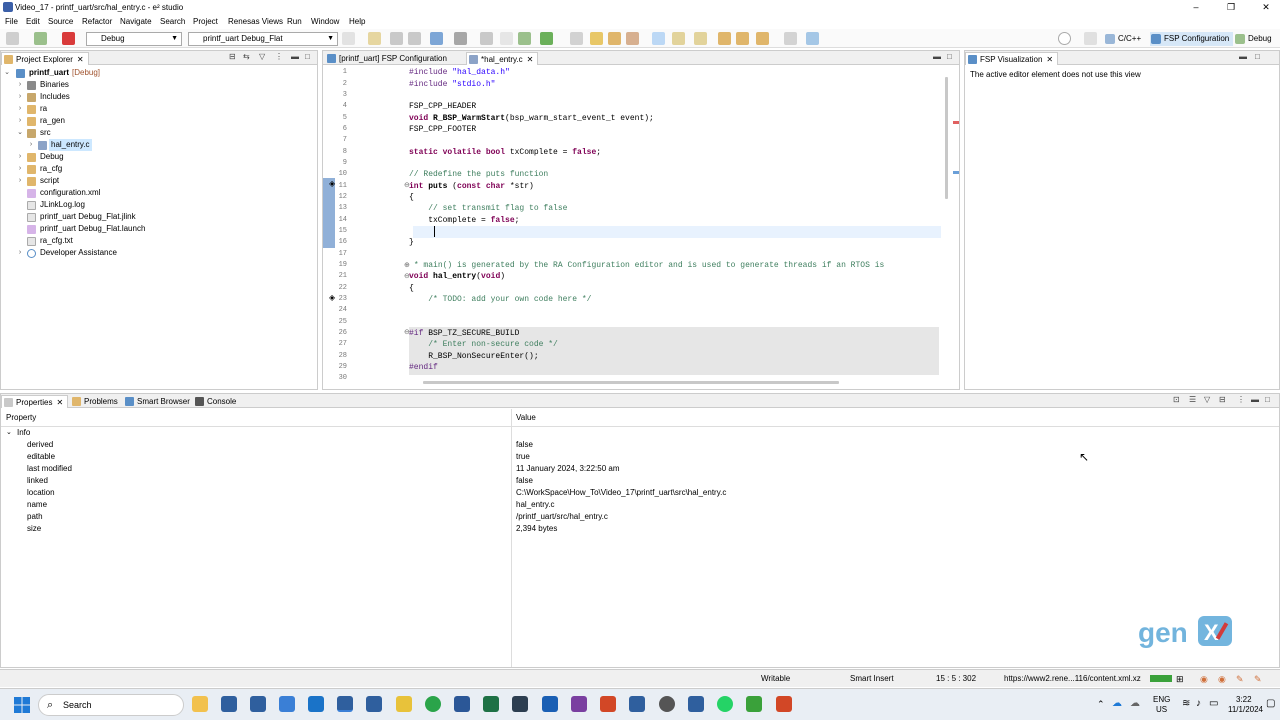  Describe the element at coordinates (640, 481) in the screenshot. I see `property-row: linked false` at that location.